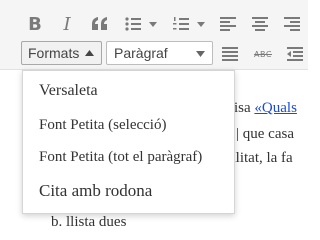 This screenshot has height=240, width=320. What do you see at coordinates (275, 108) in the screenshot?
I see `editor-link: «Quals` at bounding box center [275, 108].